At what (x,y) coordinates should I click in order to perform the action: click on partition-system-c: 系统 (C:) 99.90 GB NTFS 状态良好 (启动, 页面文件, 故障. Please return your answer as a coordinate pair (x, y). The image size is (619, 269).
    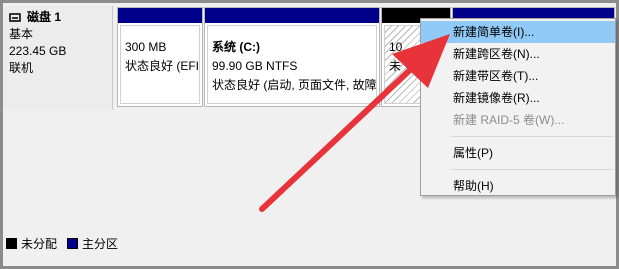
    Looking at the image, I should click on (292, 57).